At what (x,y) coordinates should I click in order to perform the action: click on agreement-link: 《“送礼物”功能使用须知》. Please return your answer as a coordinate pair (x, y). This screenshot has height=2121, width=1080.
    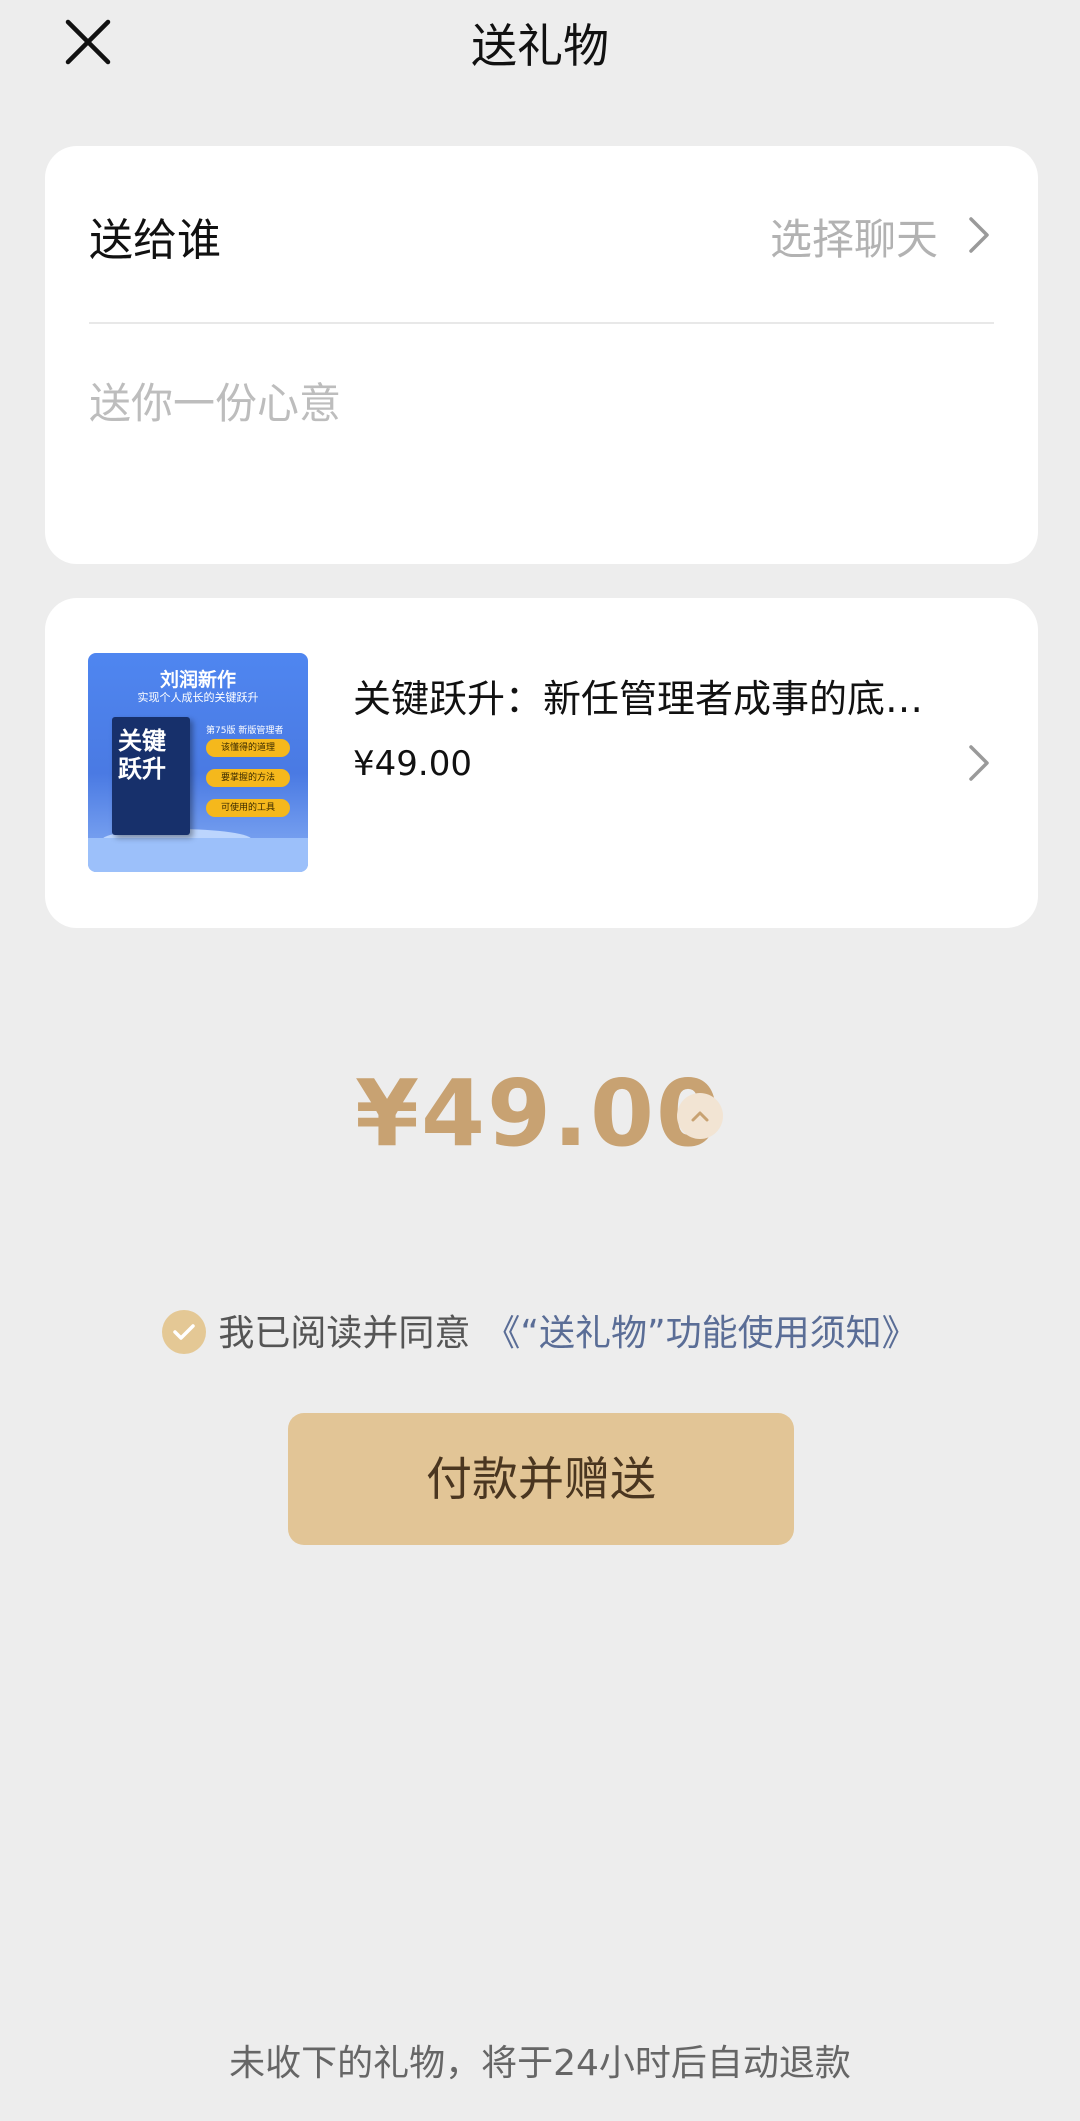
    Looking at the image, I should click on (700, 1333).